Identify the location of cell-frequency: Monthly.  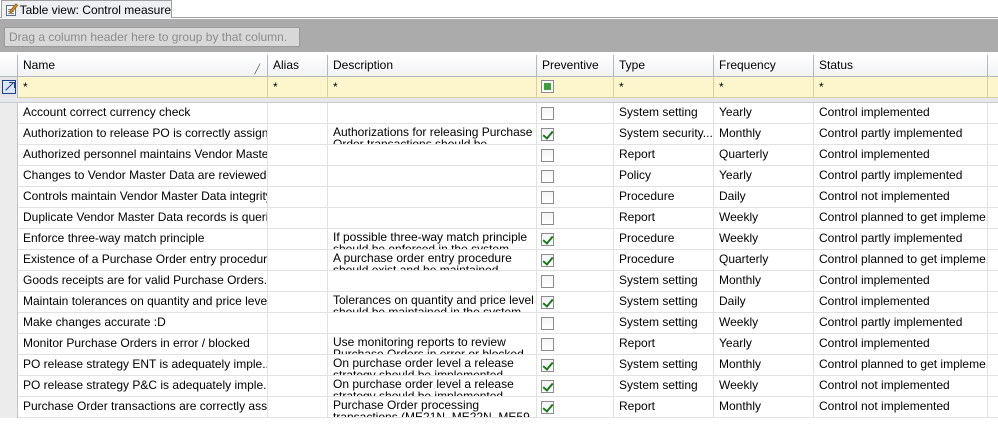
(764, 134).